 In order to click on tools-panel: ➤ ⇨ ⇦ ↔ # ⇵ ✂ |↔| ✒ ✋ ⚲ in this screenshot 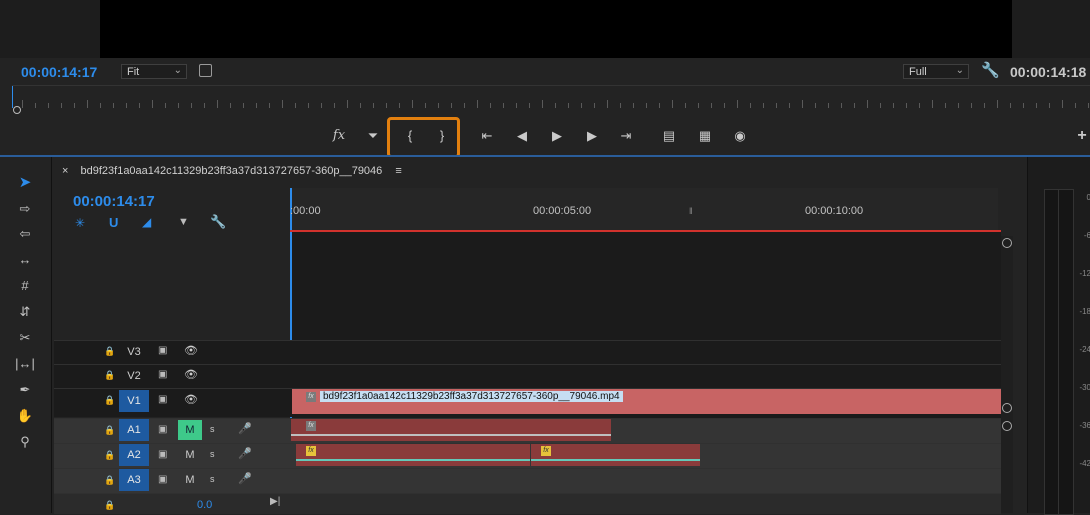, I will do `click(26, 335)`.